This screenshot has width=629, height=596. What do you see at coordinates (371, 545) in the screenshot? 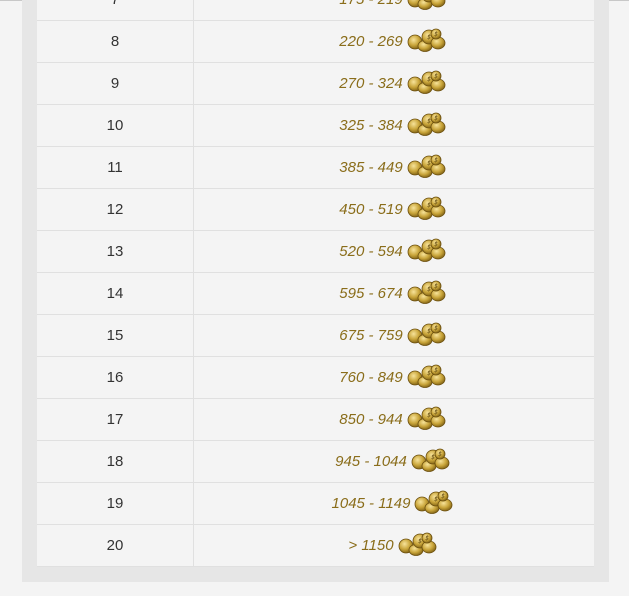
I see `coin-range-text: > 1150` at bounding box center [371, 545].